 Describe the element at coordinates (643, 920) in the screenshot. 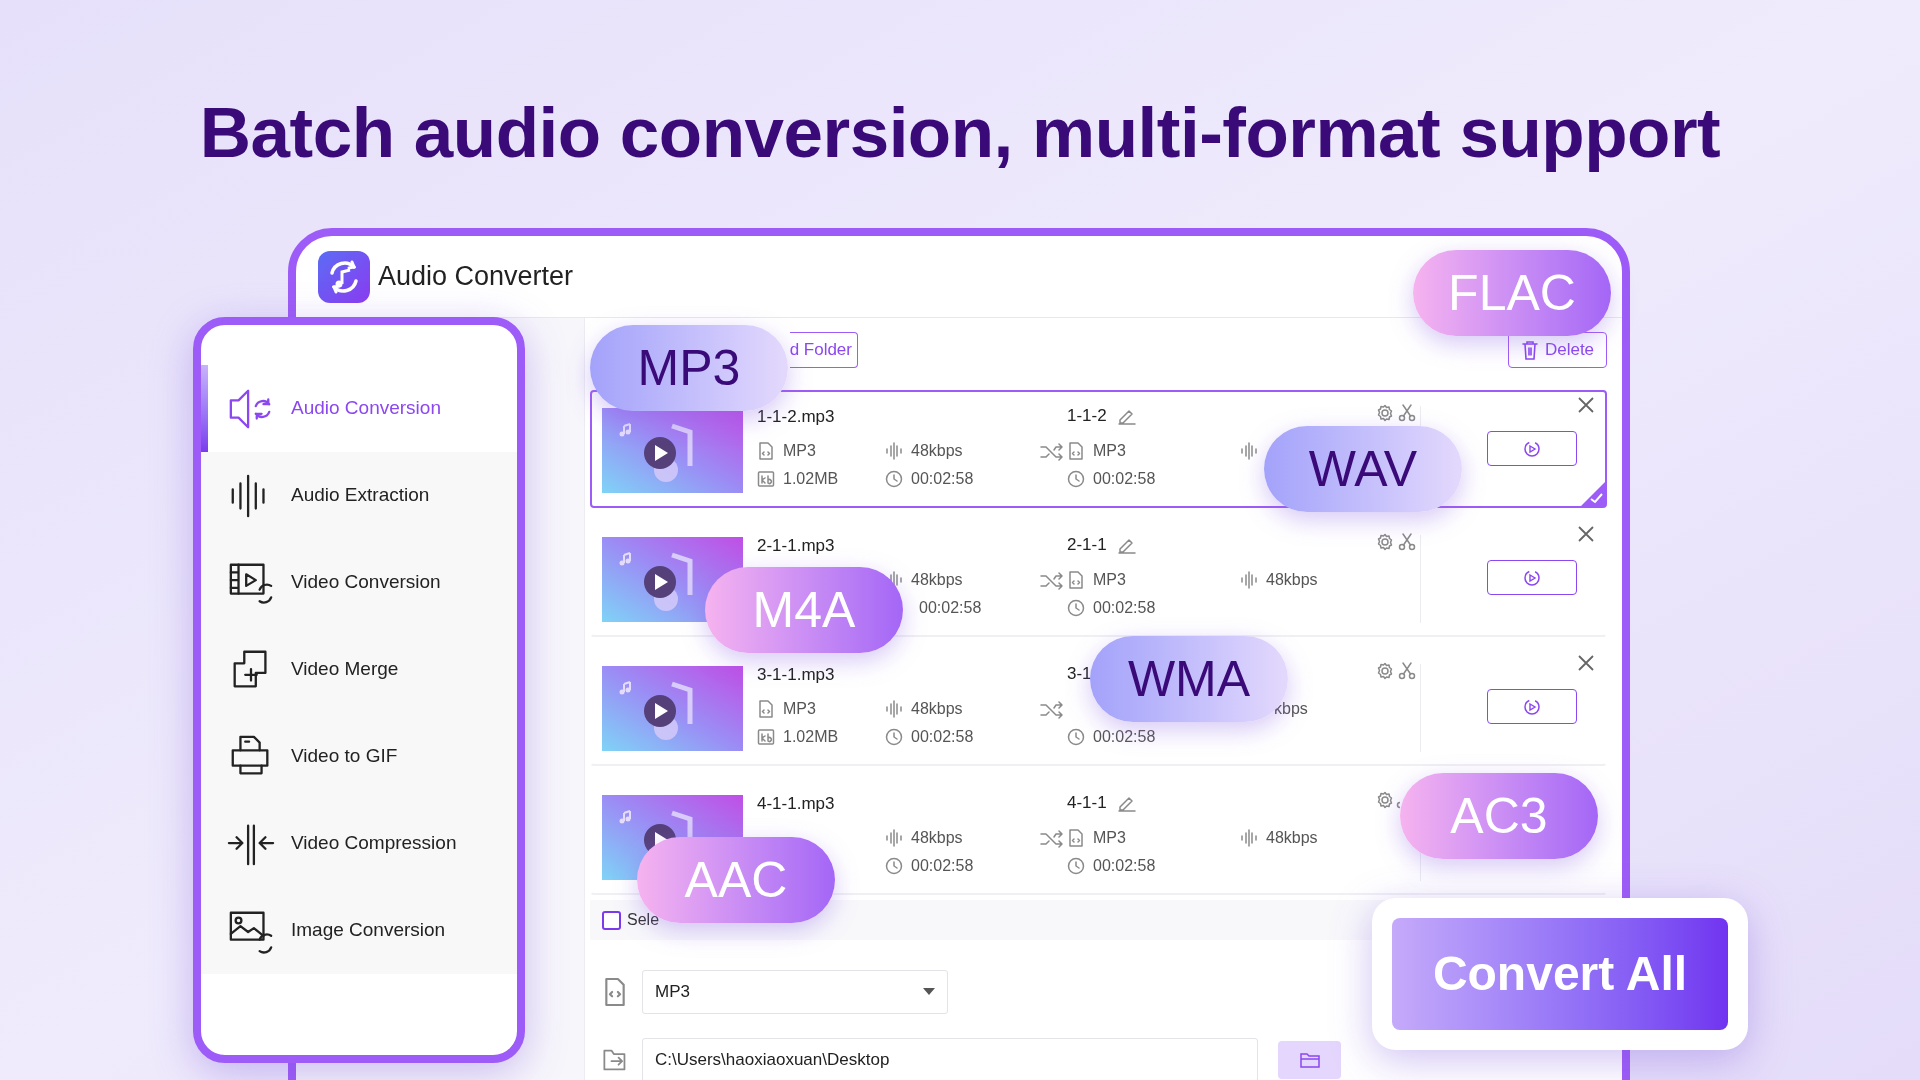

I see `select-all-label: Sele` at that location.